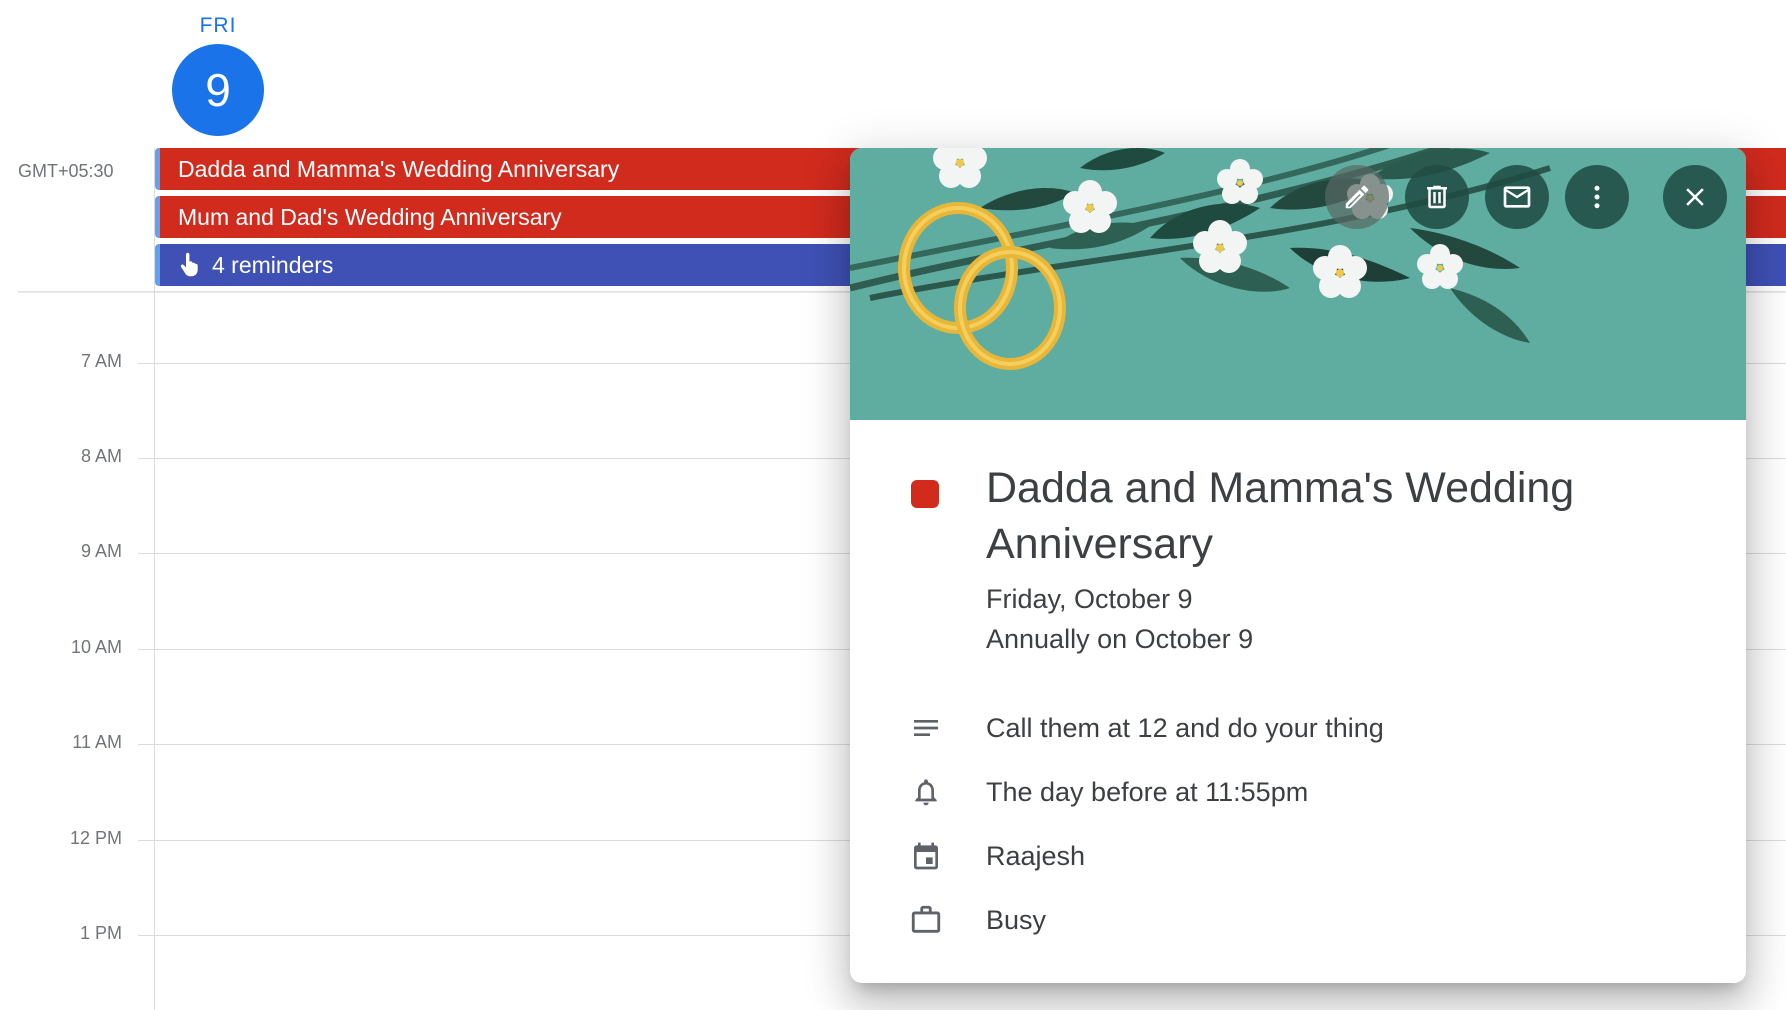 The image size is (1786, 1010). I want to click on event-recurrence: Annually on October 9, so click(1120, 639).